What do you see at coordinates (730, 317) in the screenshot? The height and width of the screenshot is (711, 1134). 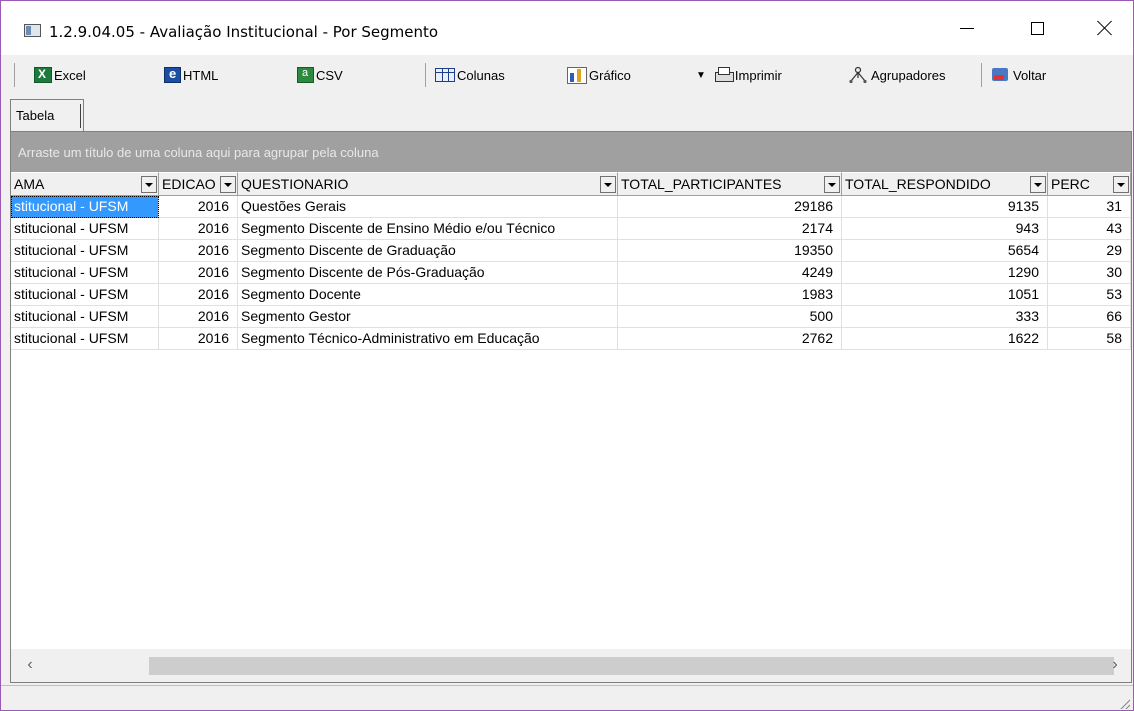 I see `table-cell: 500` at bounding box center [730, 317].